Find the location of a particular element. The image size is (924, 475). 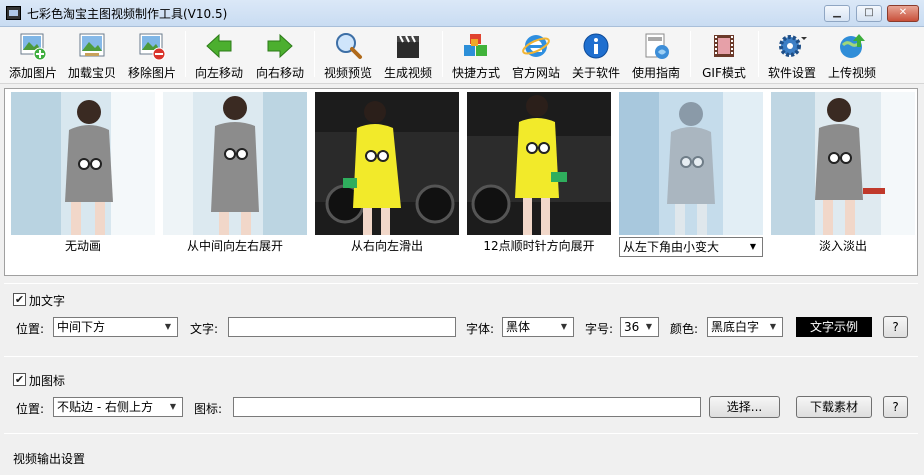

gear-icon is located at coordinates (793, 46).